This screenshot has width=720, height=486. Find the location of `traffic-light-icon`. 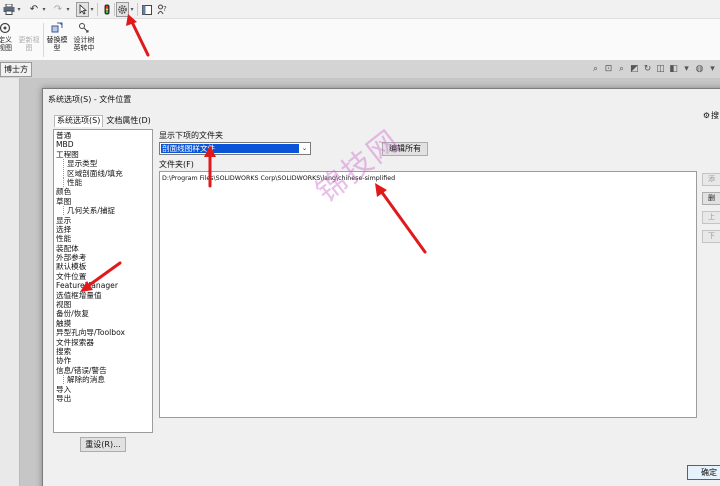

traffic-light-icon is located at coordinates (107, 9).